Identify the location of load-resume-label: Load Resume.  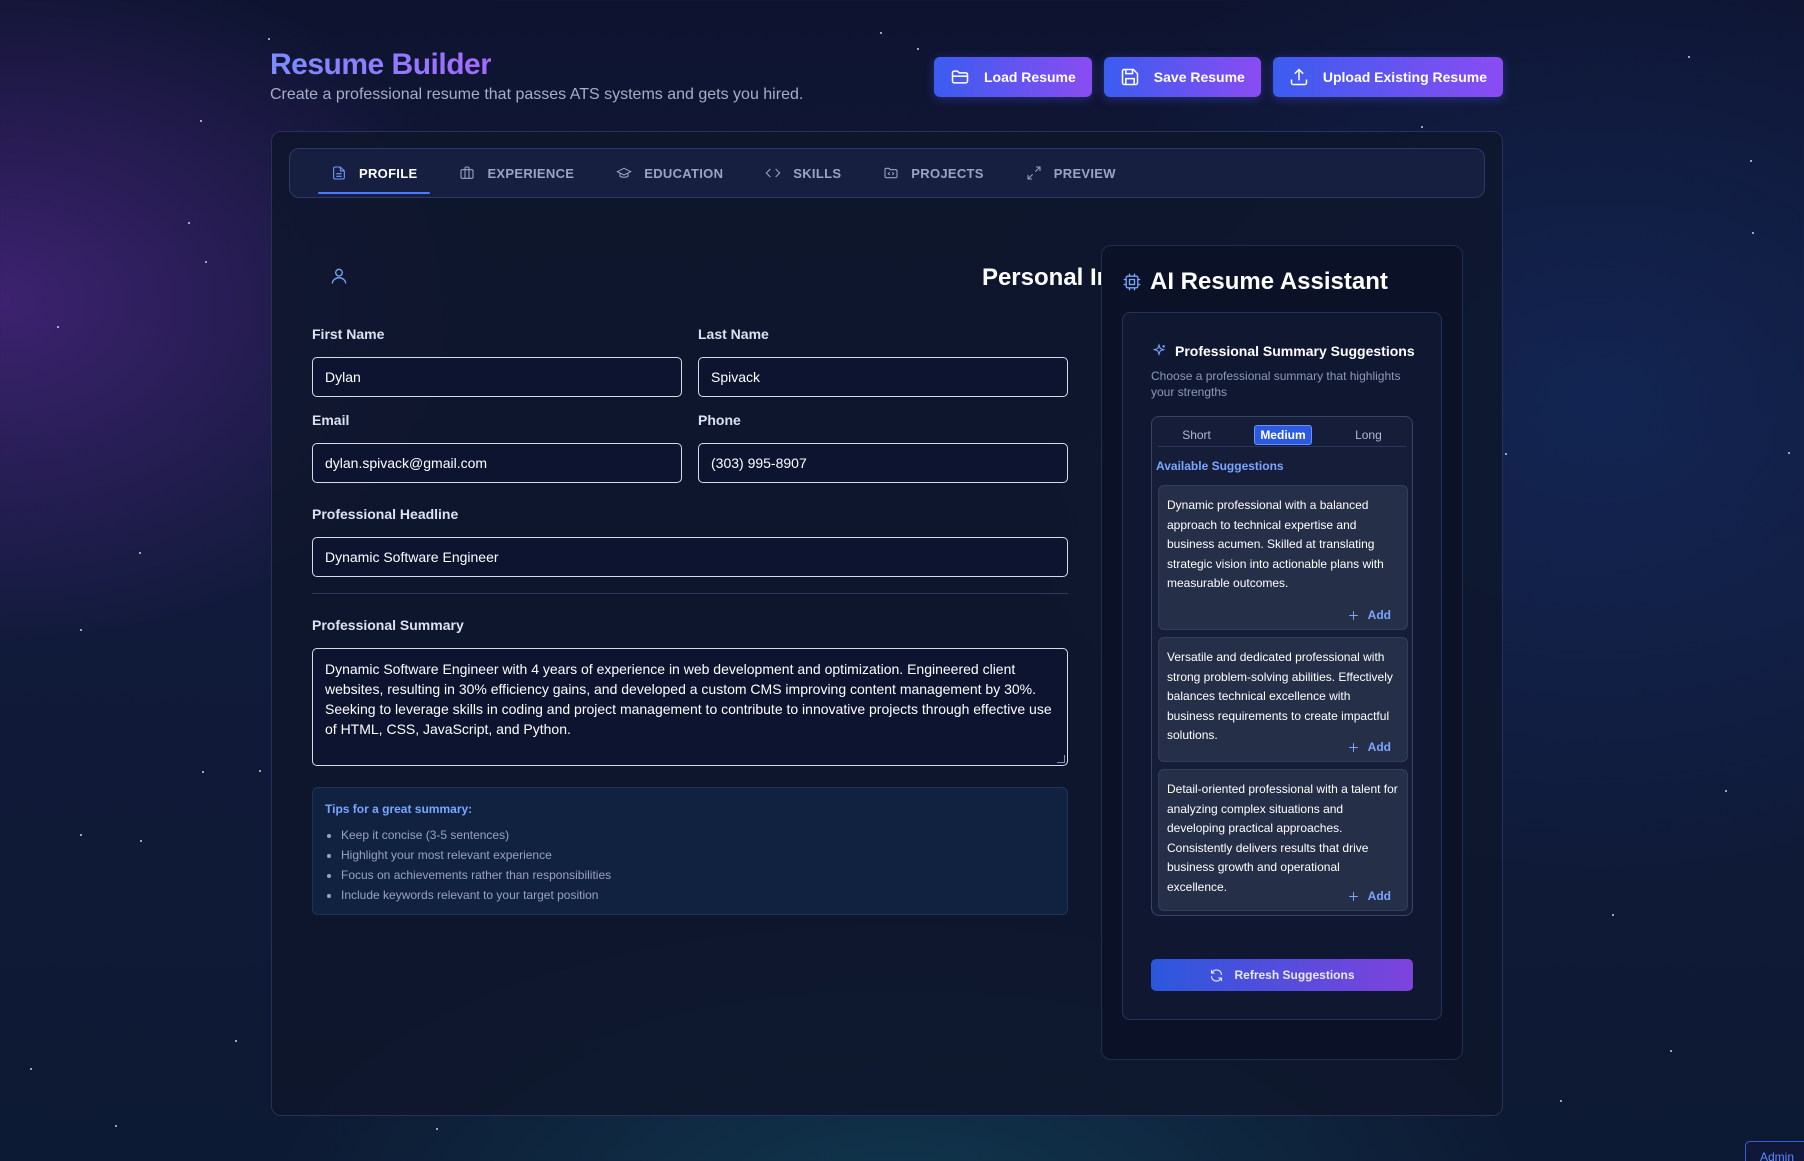
(1029, 77).